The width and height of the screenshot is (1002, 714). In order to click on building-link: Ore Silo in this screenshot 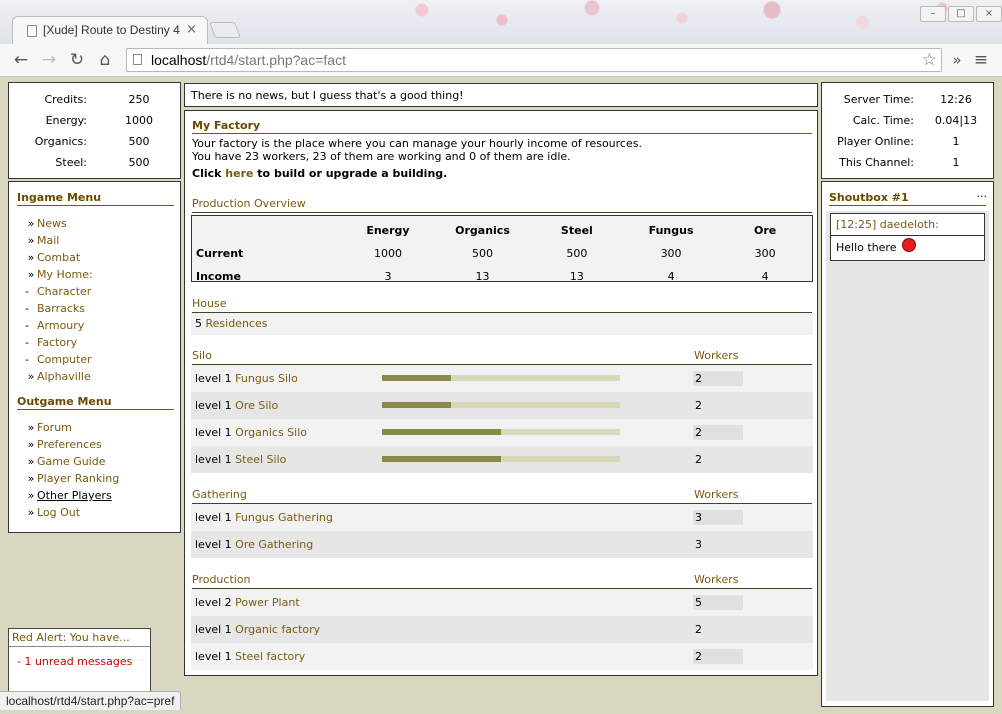, I will do `click(256, 405)`.